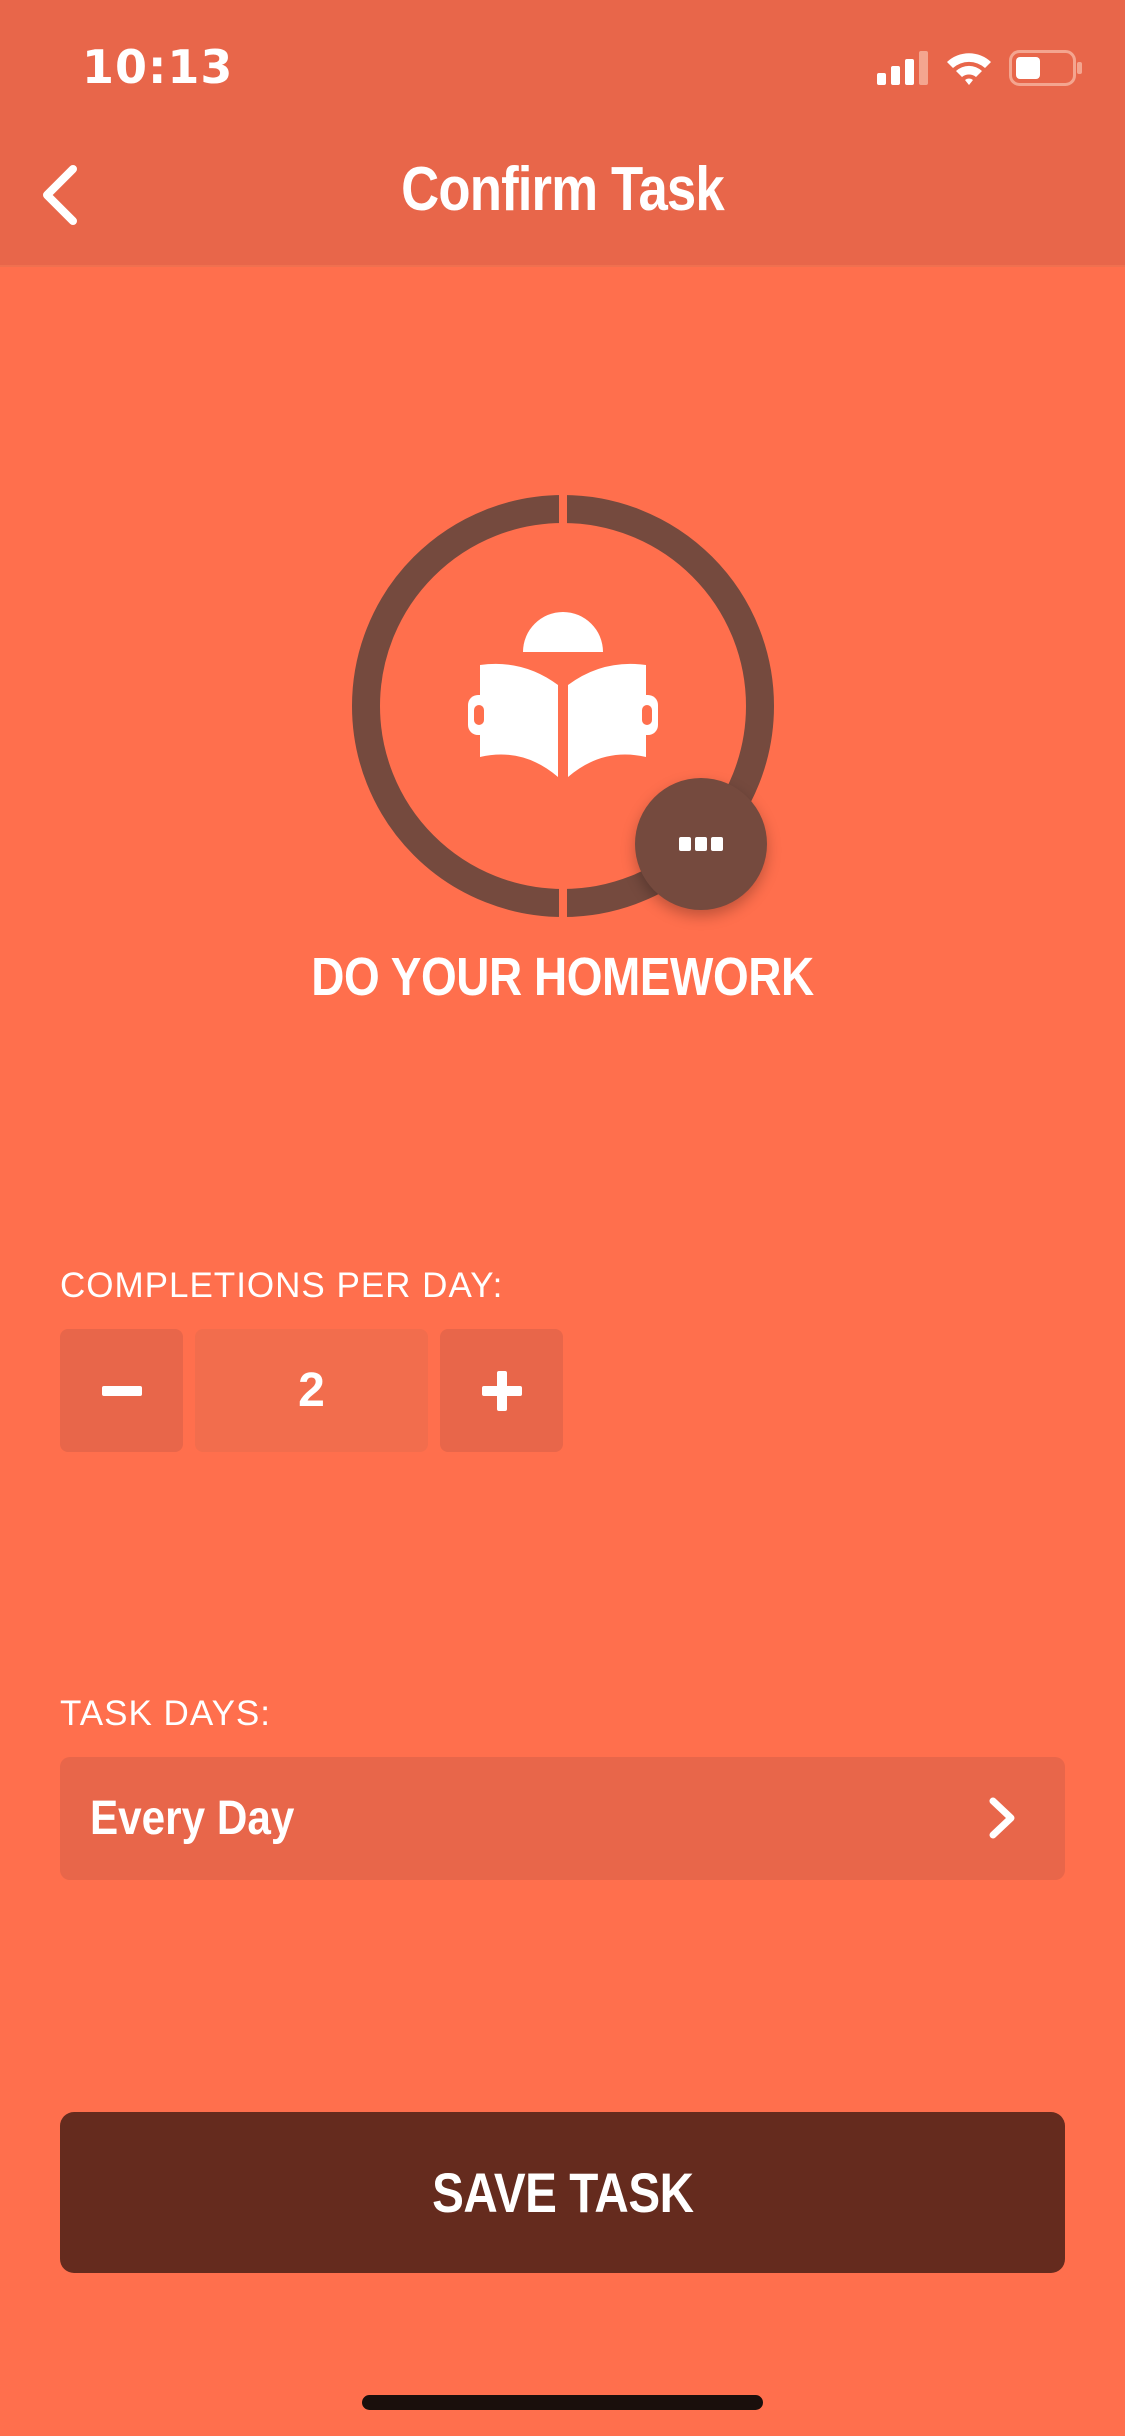 The height and width of the screenshot is (2436, 1125). What do you see at coordinates (563, 694) in the screenshot?
I see `reading-book-icon` at bounding box center [563, 694].